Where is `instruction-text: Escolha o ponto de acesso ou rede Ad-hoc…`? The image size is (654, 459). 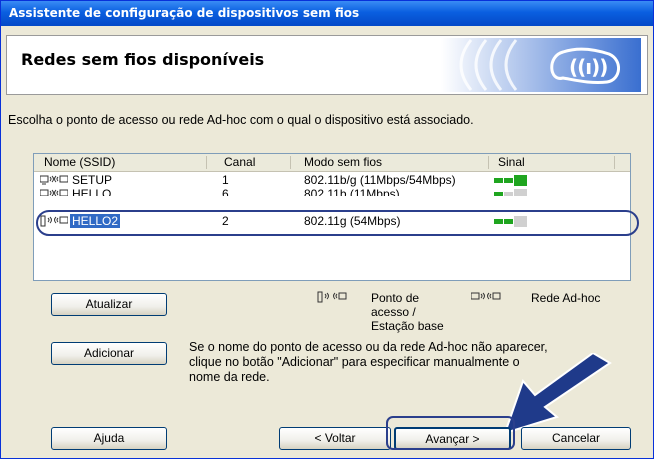
instruction-text: Escolha o ponto de acesso ou rede Ad-hoc… is located at coordinates (241, 120).